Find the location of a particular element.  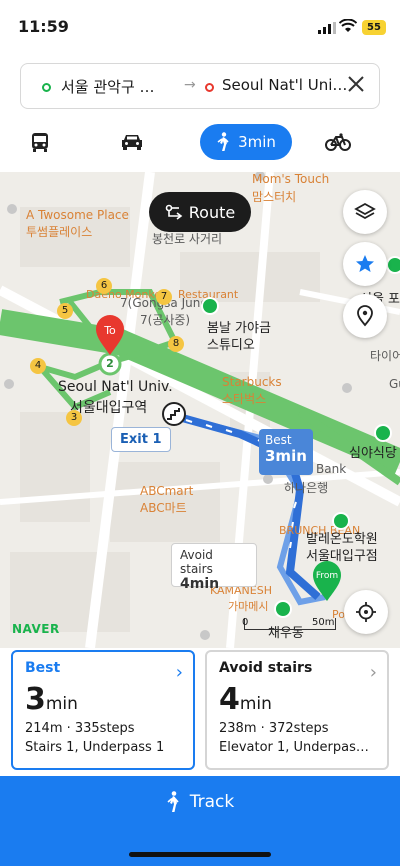

pin-to-label: To is located at coordinates (109, 330).